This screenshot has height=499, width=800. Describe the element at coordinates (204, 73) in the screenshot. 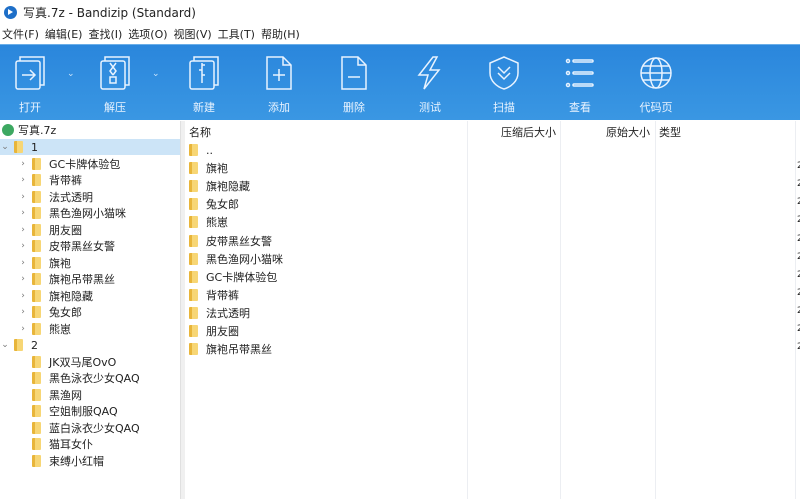

I see `new-archive-icon` at that location.